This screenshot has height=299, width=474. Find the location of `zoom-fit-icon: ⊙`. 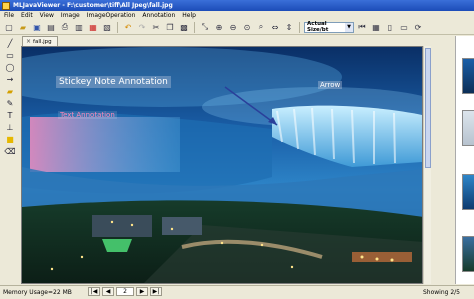

zoom-fit-icon: ⊙ is located at coordinates (247, 27).